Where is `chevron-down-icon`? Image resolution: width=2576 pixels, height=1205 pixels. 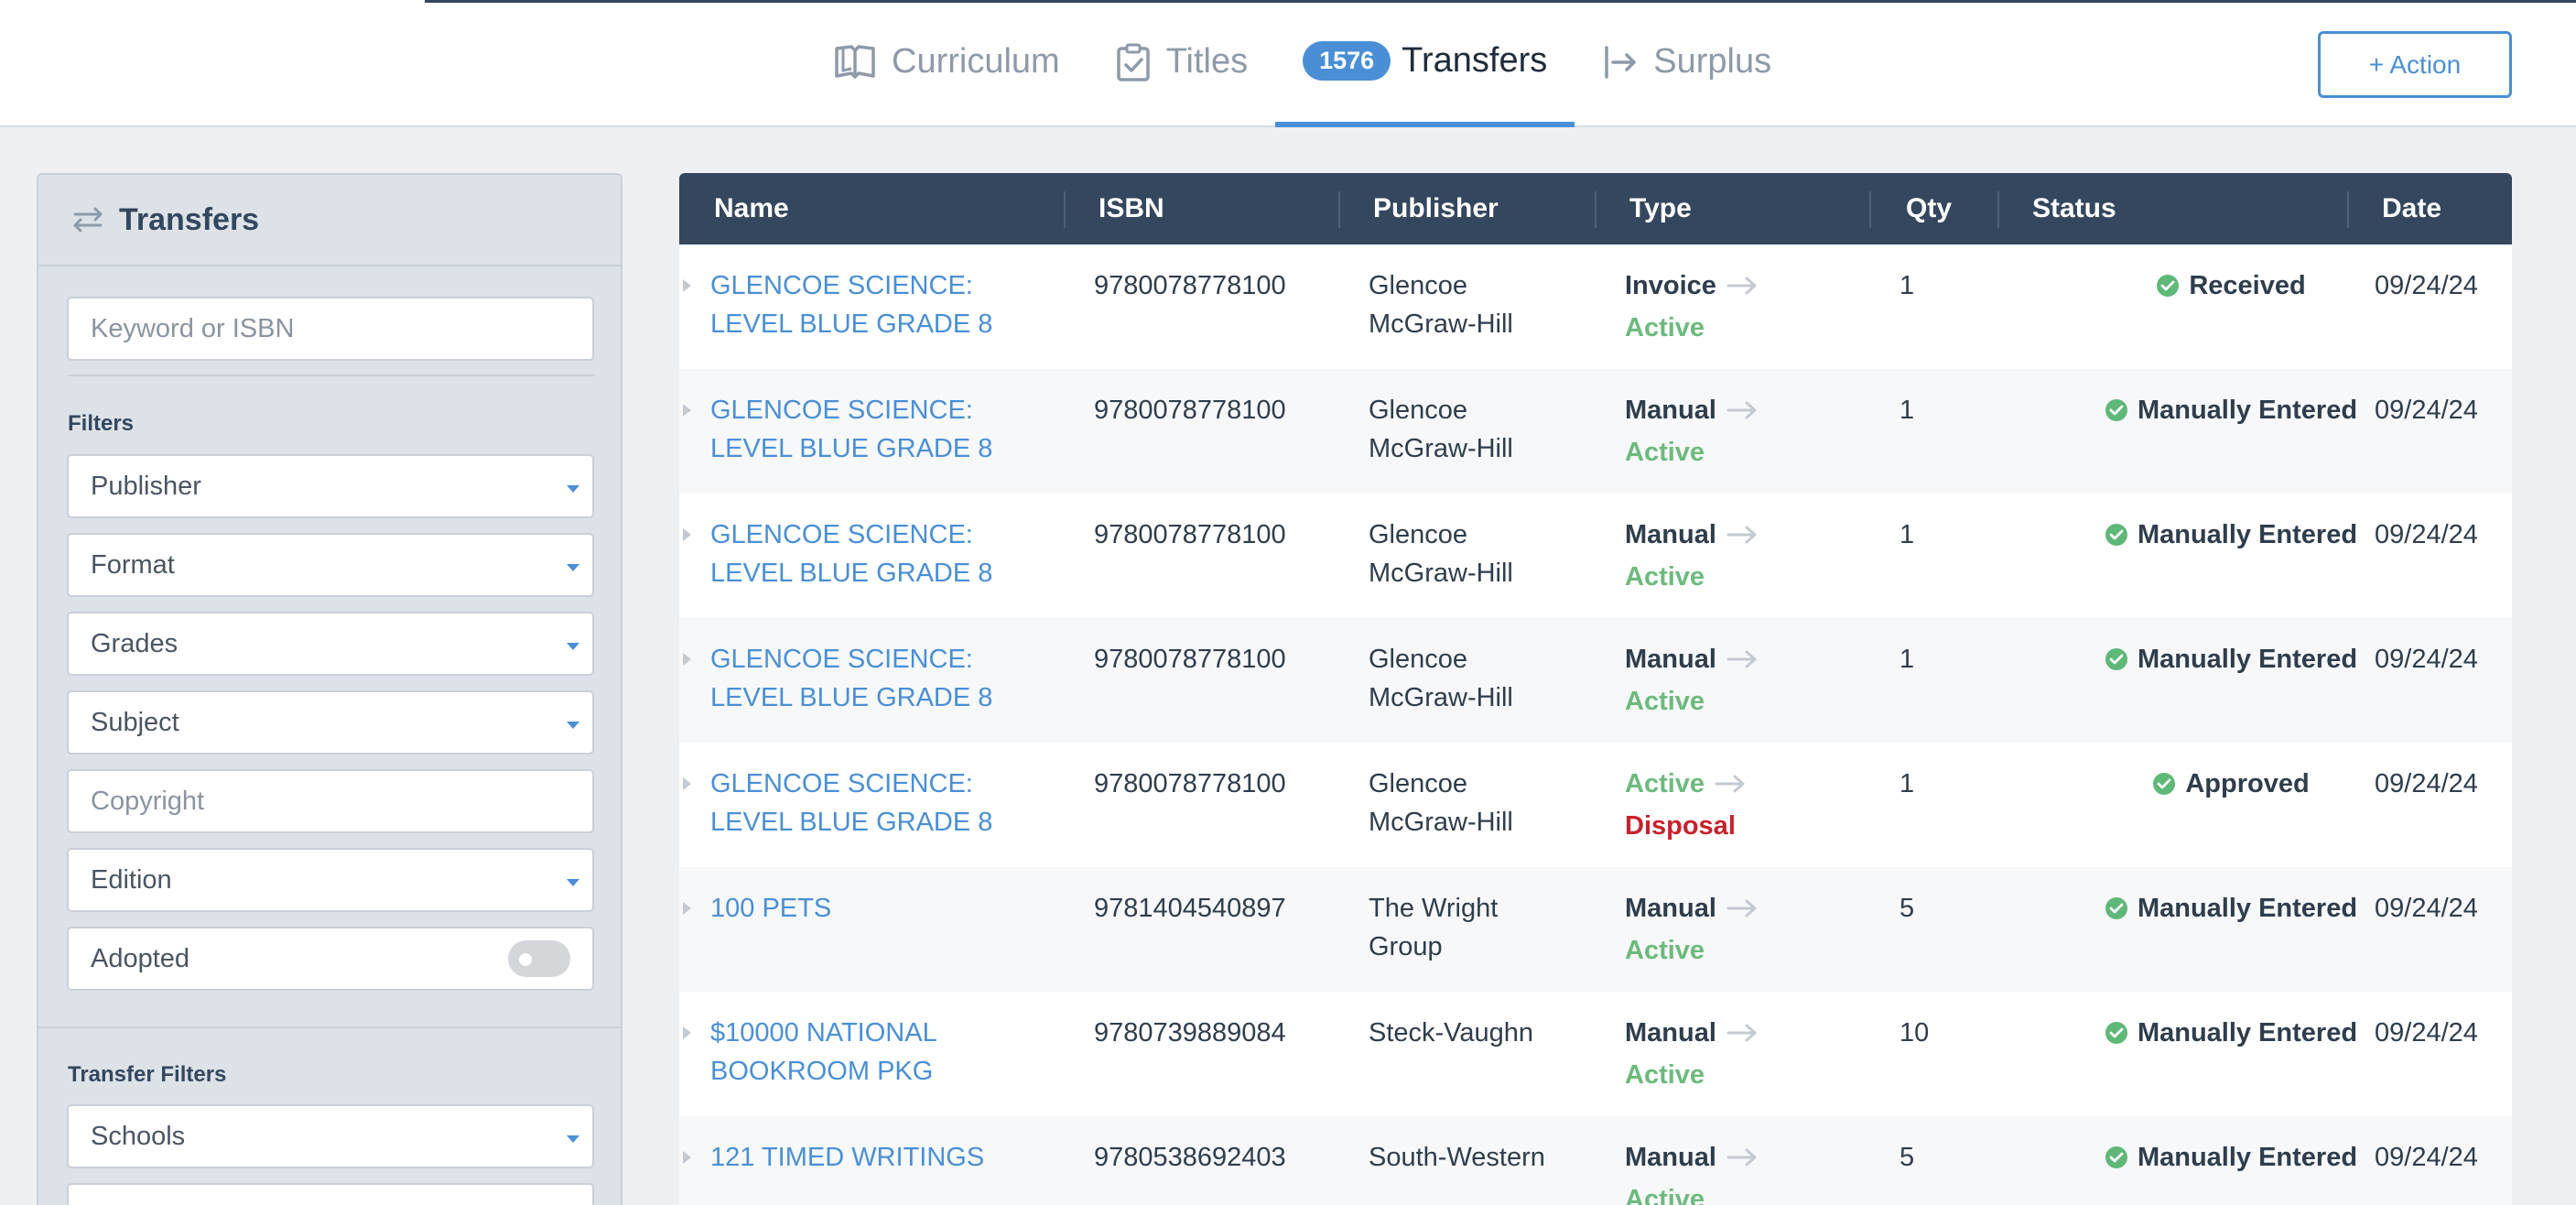 chevron-down-icon is located at coordinates (573, 489).